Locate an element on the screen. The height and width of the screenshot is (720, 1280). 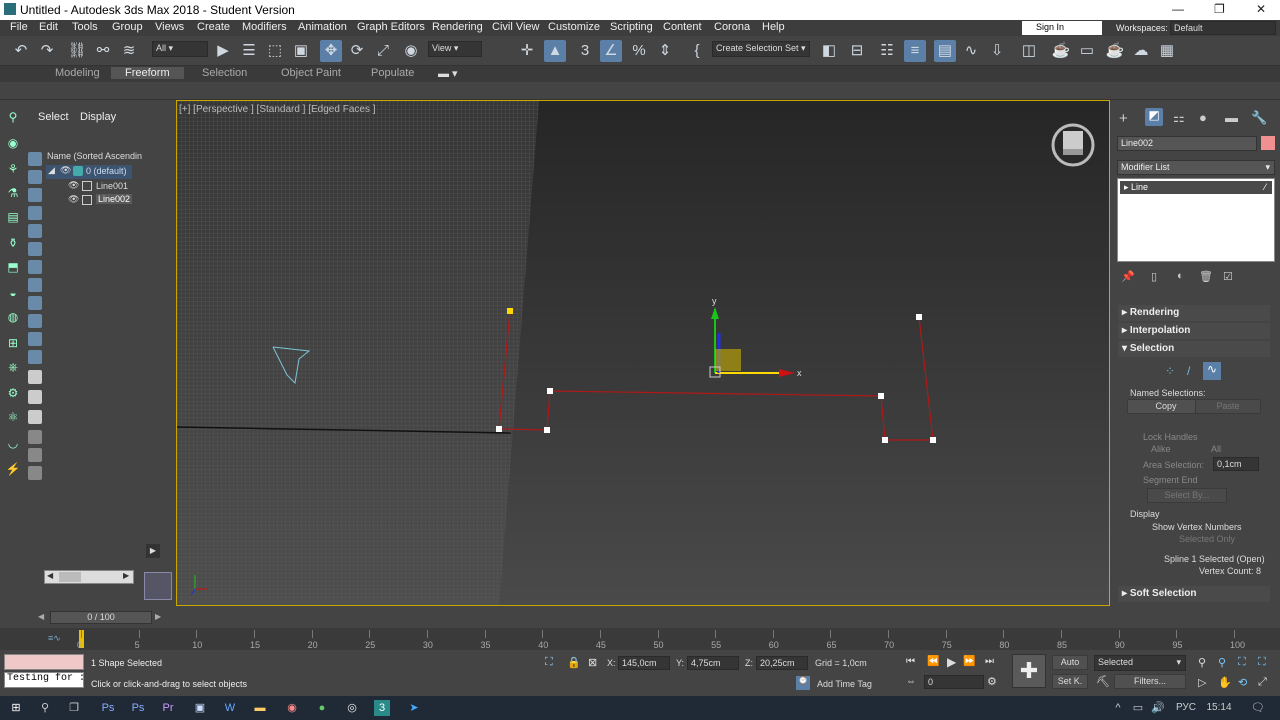
column-header-name: Name (Sorted Ascendin is located at coordinates (94, 156).